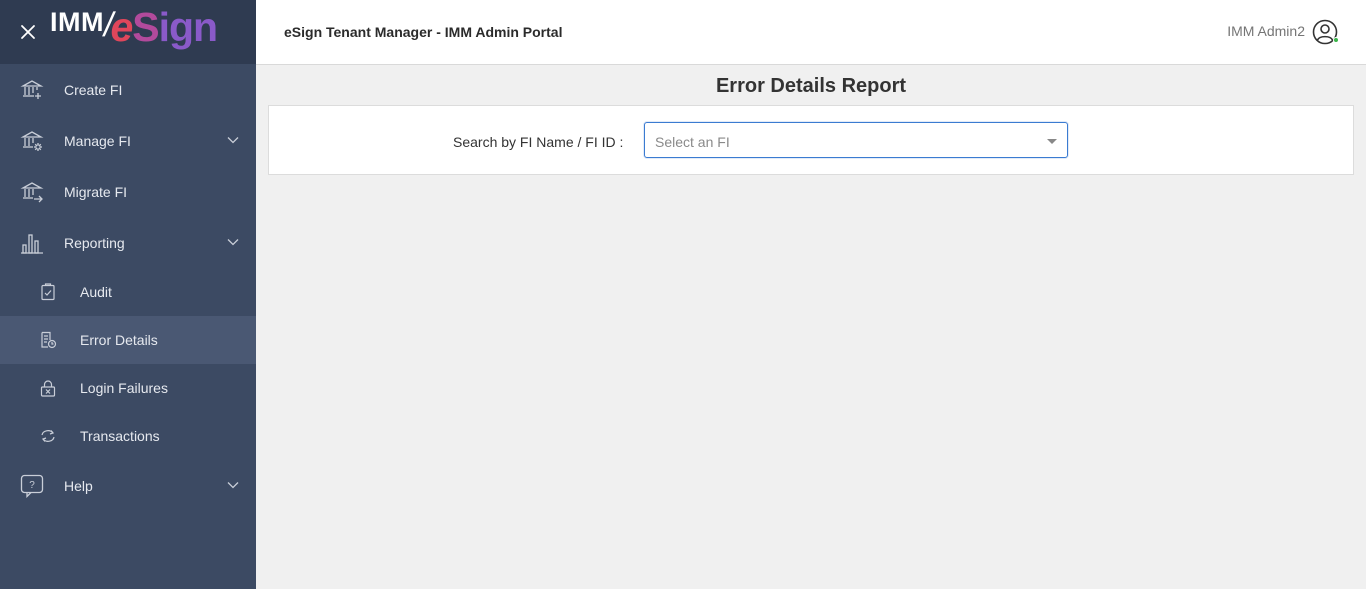 The image size is (1366, 589). I want to click on fi-select-placeholder: Select an FI, so click(692, 142).